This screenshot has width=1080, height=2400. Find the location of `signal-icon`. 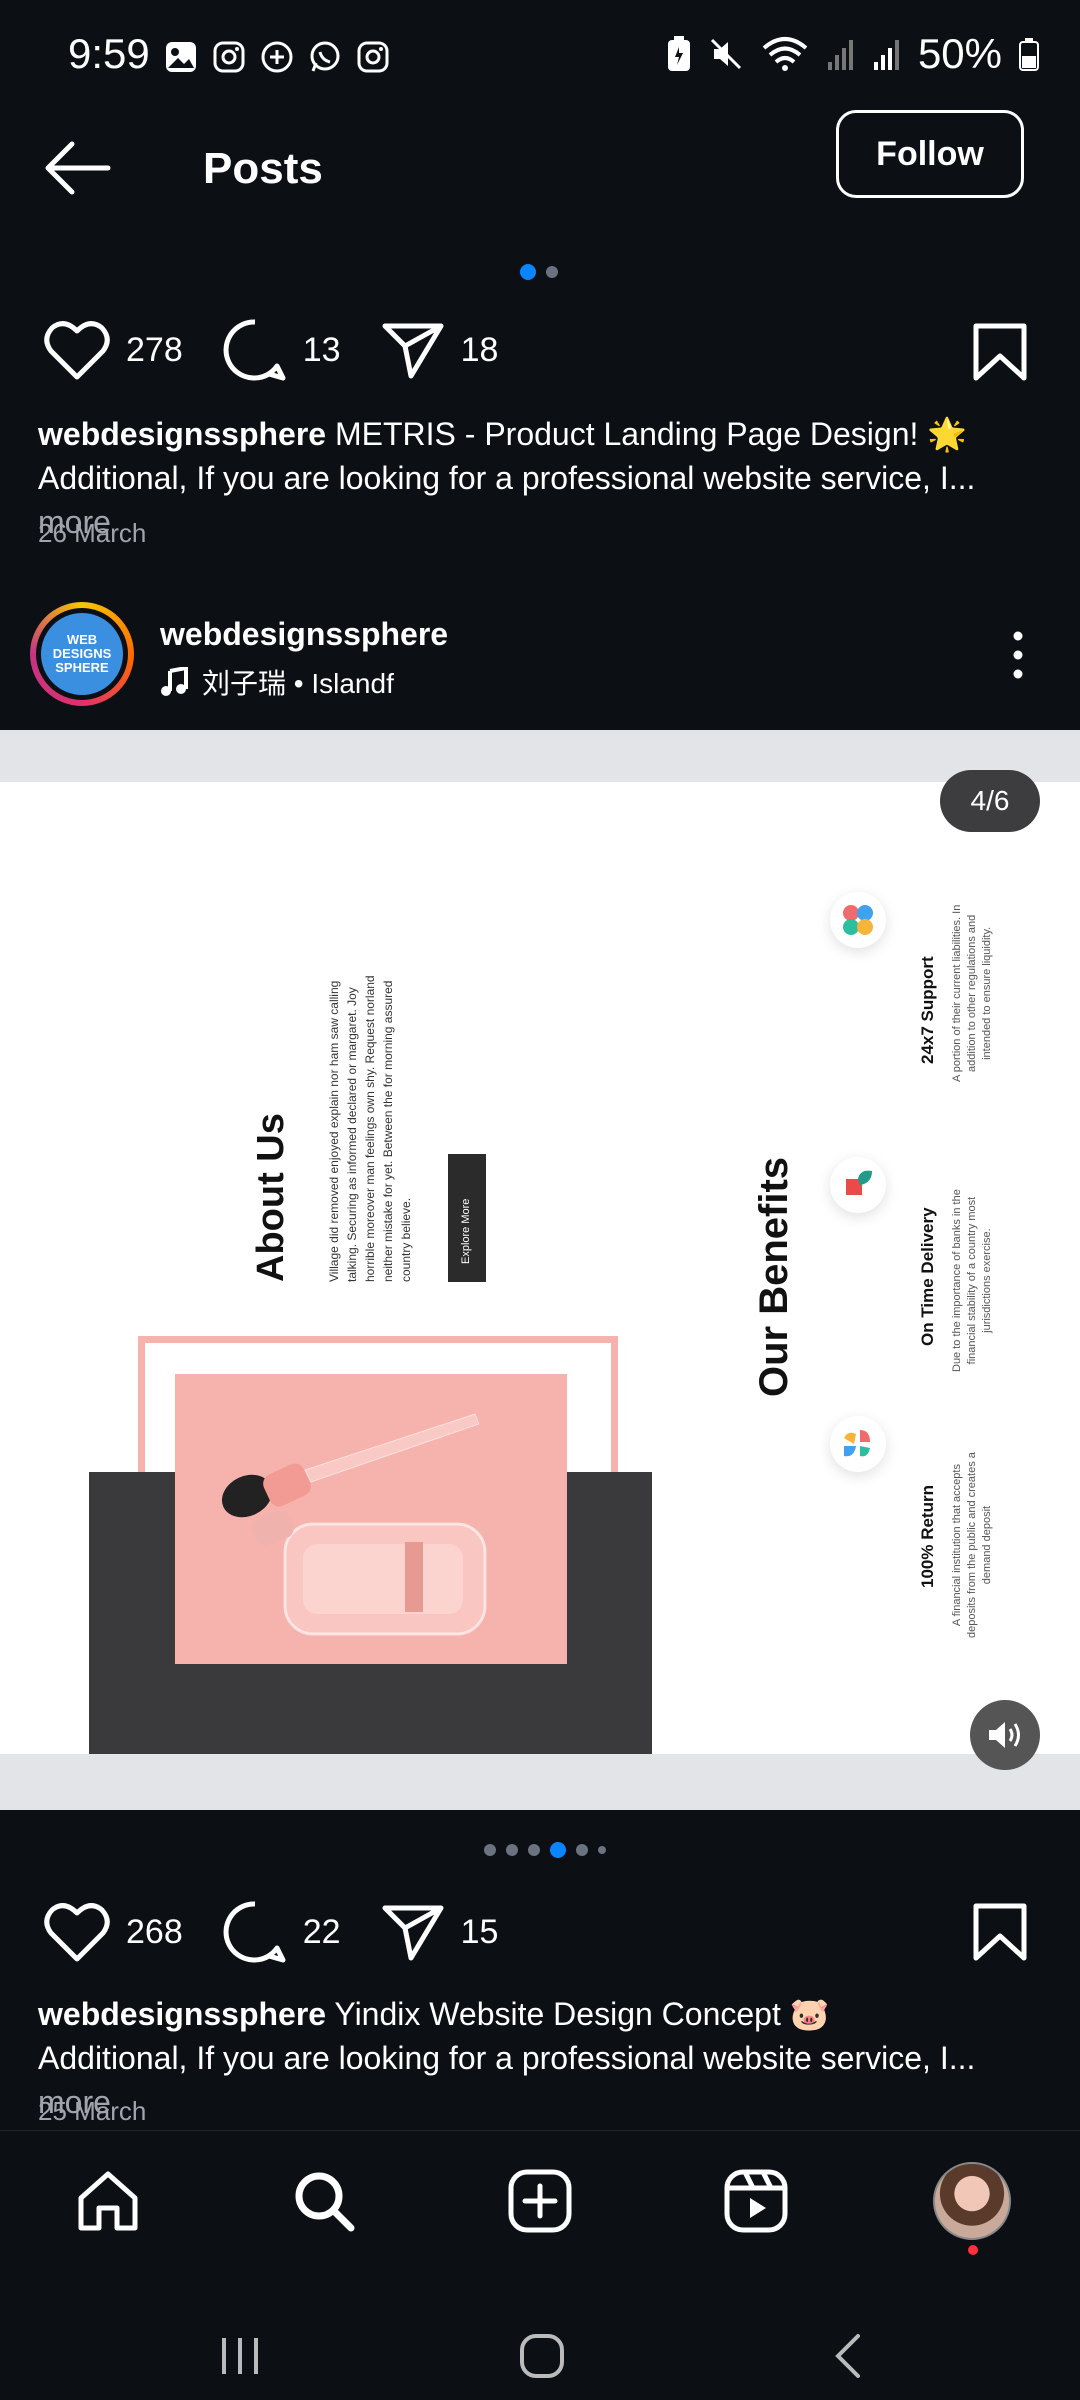

signal-icon is located at coordinates (840, 55).